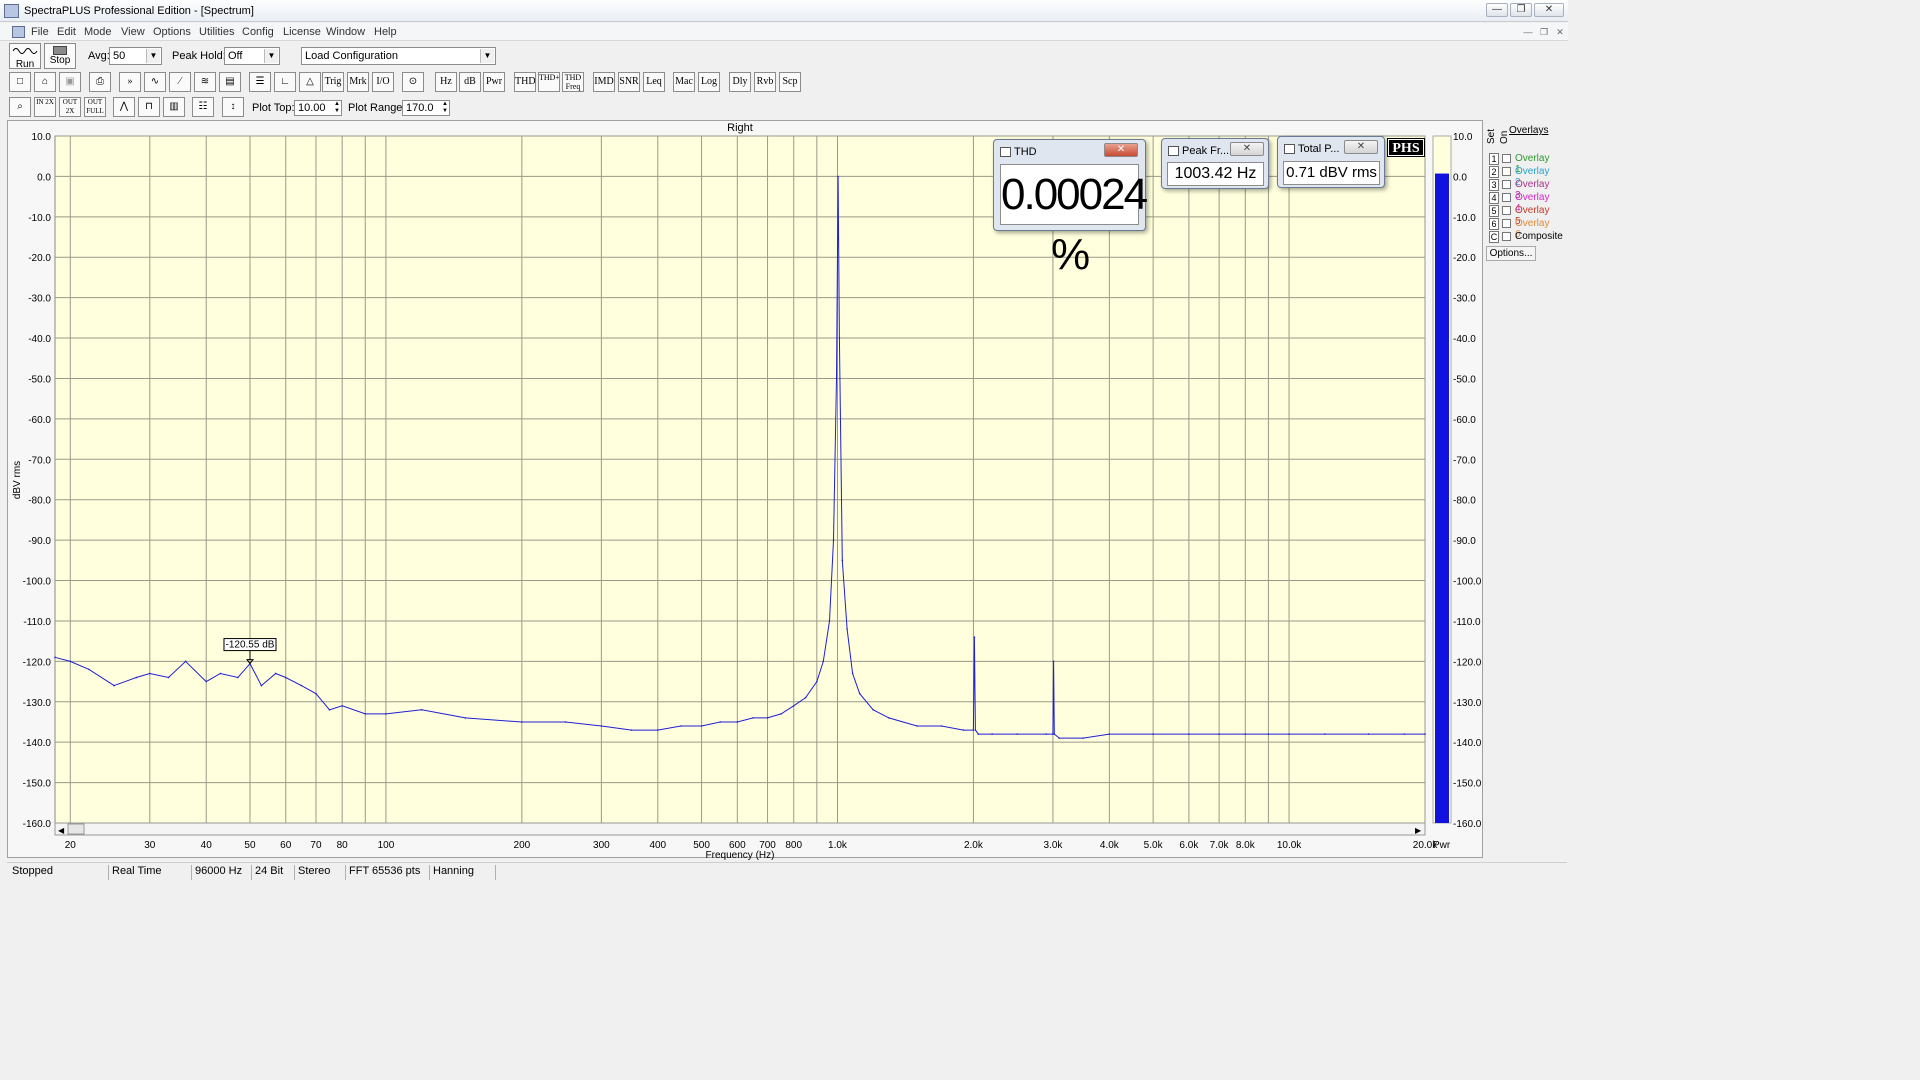 Image resolution: width=1920 pixels, height=1080 pixels. Describe the element at coordinates (1442, 845) in the screenshot. I see `power-meter-label: Pwr` at that location.